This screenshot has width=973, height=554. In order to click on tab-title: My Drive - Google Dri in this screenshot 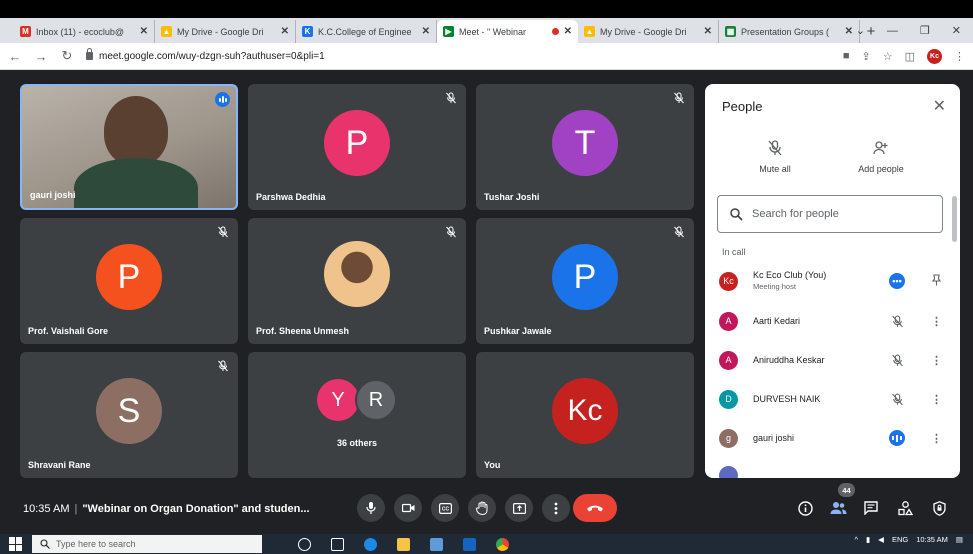, I will do `click(220, 31)`.